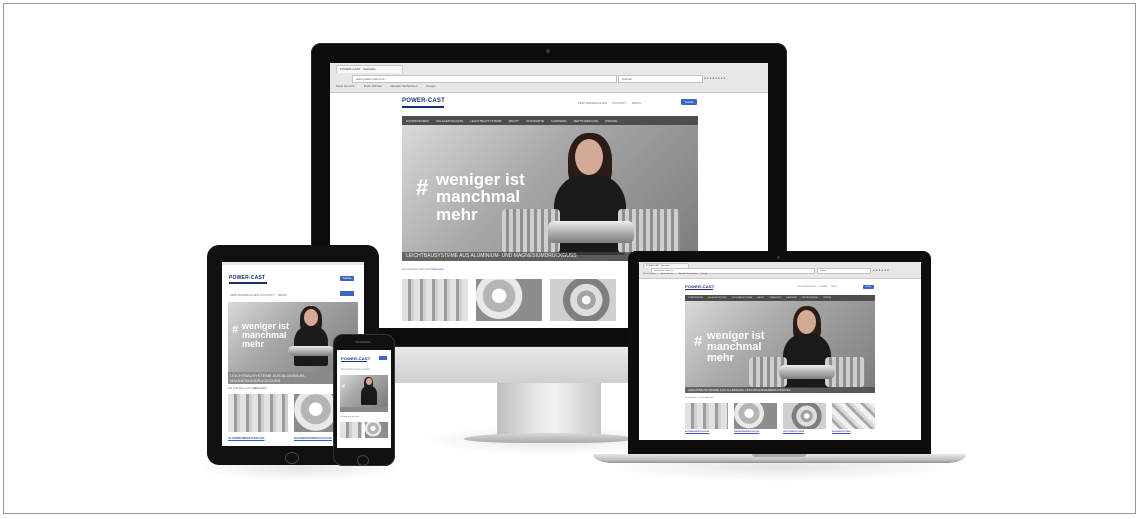 Image resolution: width=1141 pixels, height=519 pixels. Describe the element at coordinates (369, 69) in the screenshot. I see `browser-tab: POWER-CAST · Startseite` at that location.